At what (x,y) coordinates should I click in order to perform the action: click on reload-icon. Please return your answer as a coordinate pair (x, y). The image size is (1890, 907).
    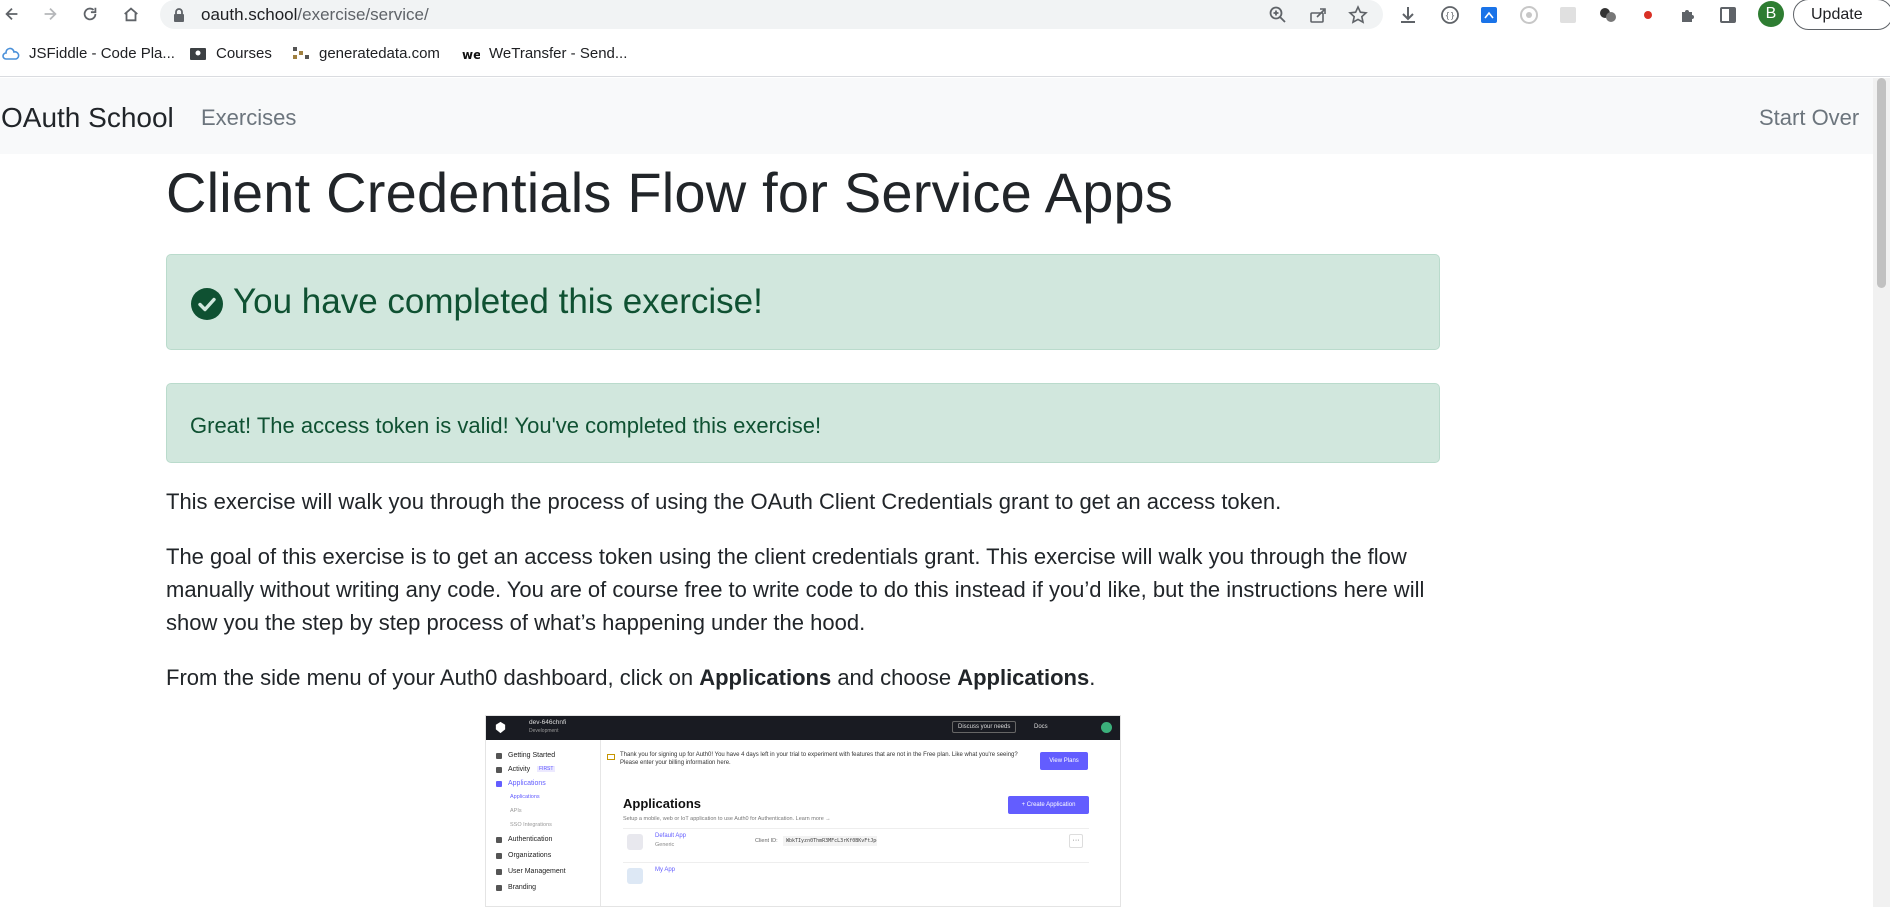
    Looking at the image, I should click on (90, 14).